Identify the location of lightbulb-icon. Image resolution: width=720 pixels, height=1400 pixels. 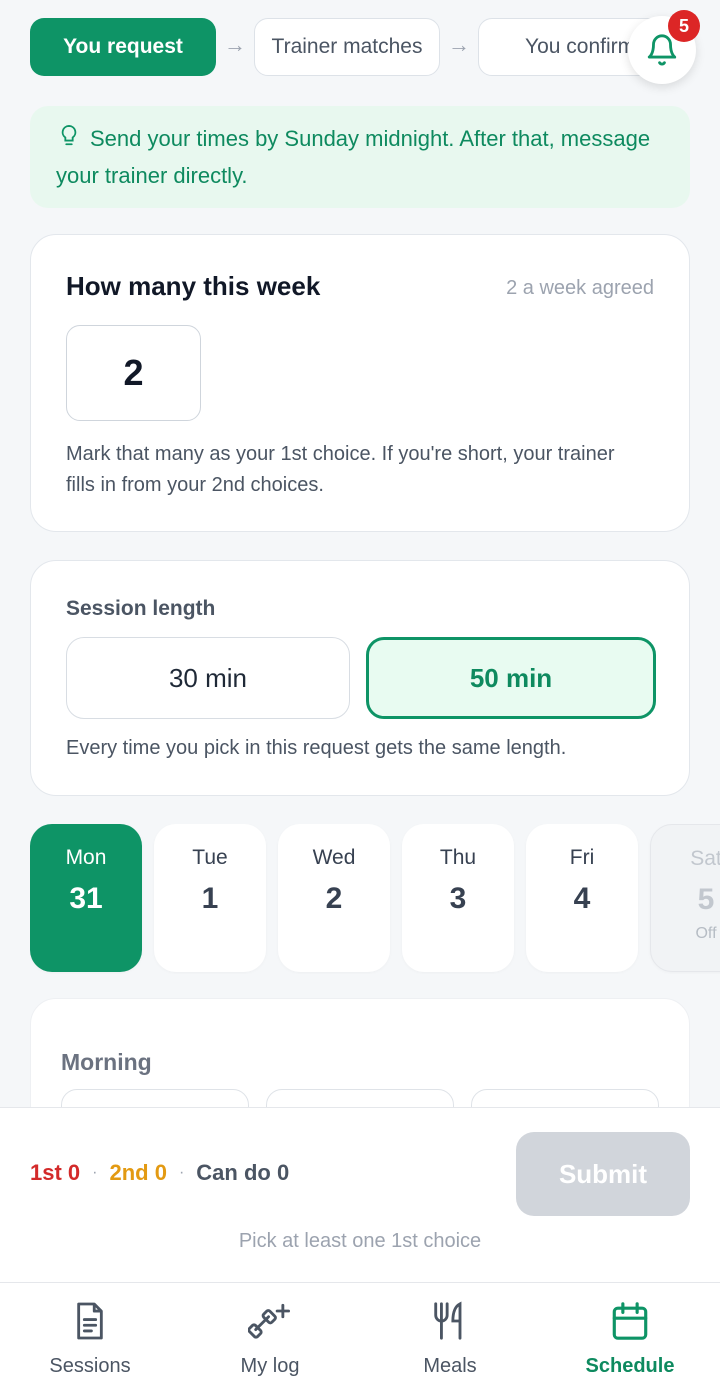
(69, 141).